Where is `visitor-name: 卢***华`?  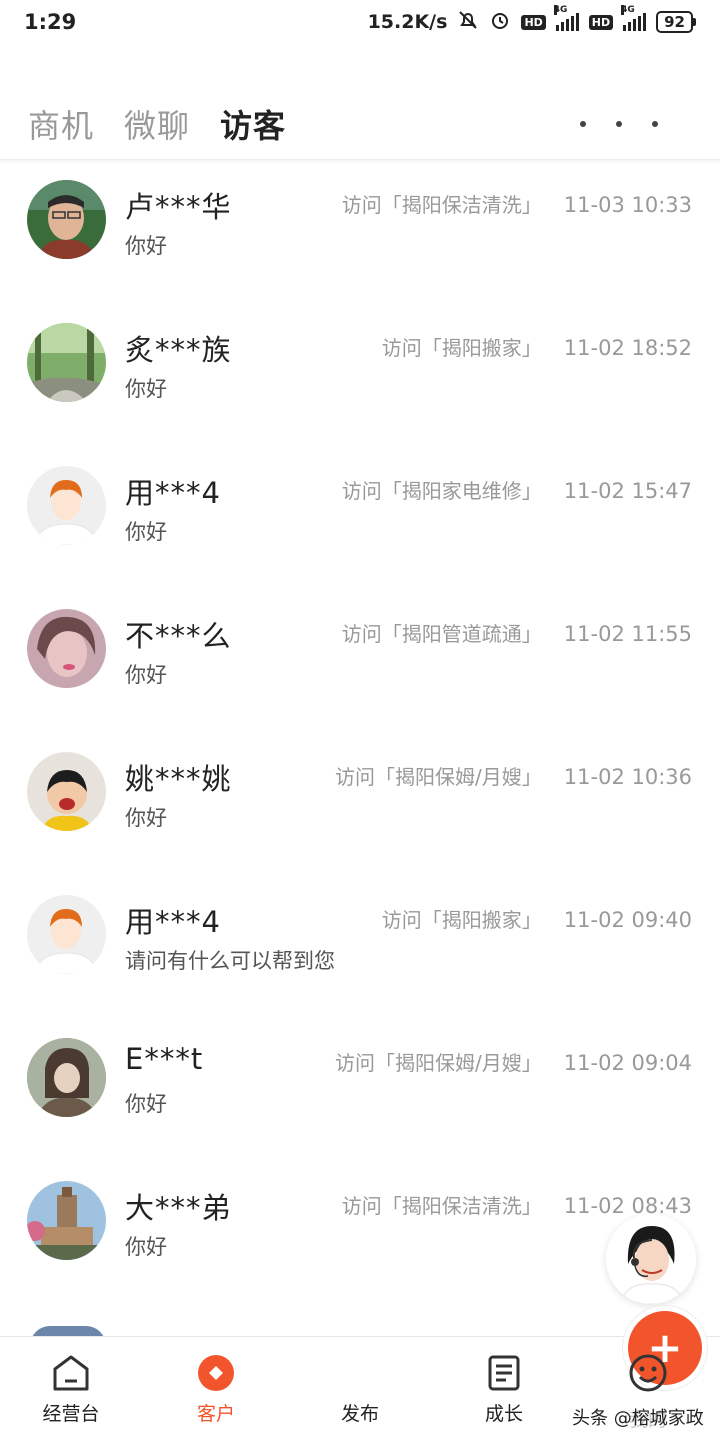
visitor-name: 卢***华 is located at coordinates (178, 207).